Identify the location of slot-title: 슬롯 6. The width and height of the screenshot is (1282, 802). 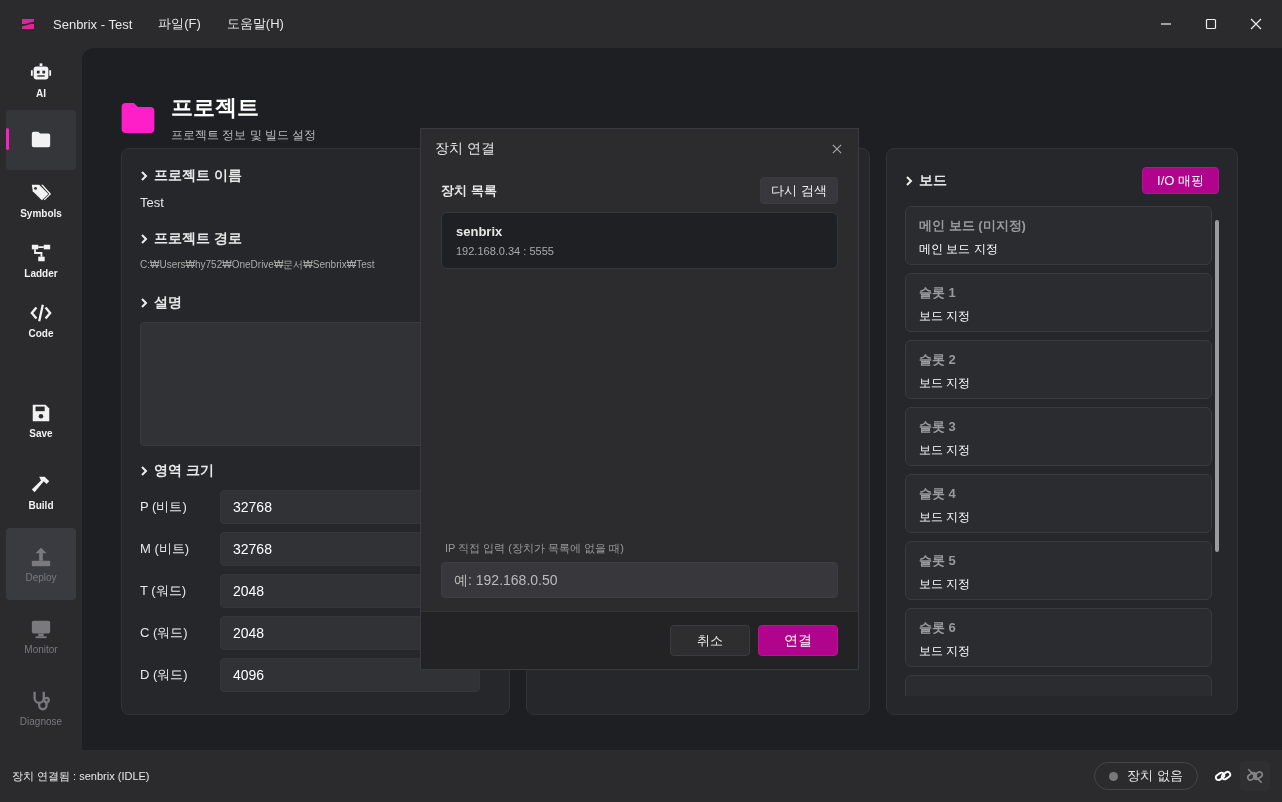
(938, 628).